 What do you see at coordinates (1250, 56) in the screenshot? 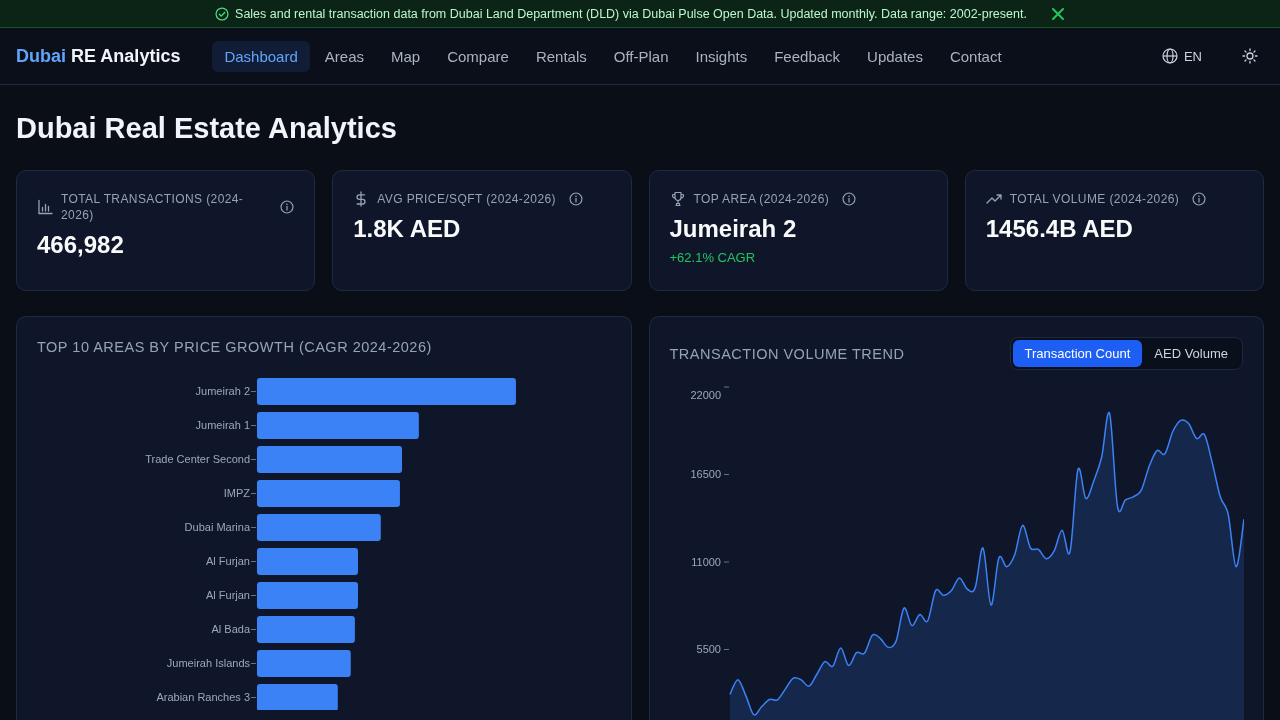
I see `sun-icon` at bounding box center [1250, 56].